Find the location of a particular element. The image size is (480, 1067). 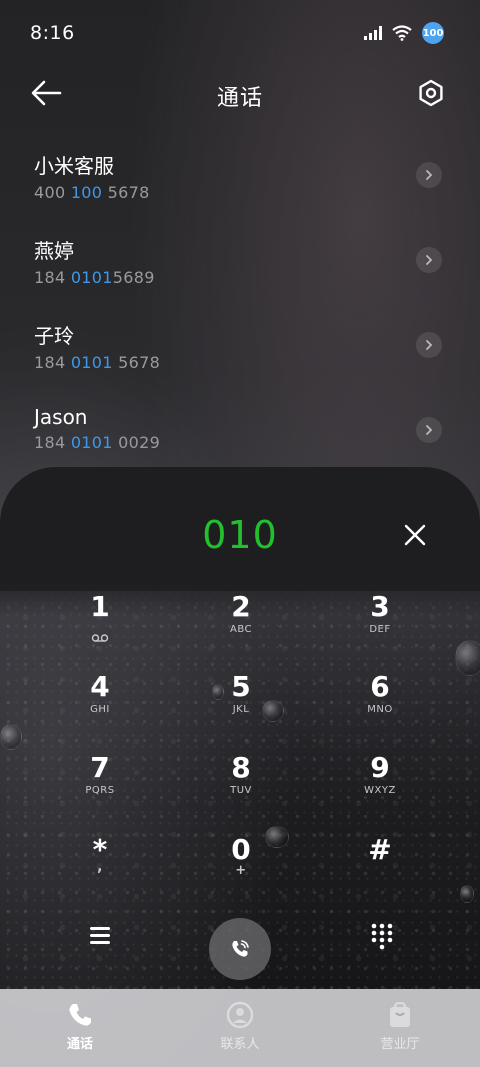

key-0: 0 + is located at coordinates (241, 864).